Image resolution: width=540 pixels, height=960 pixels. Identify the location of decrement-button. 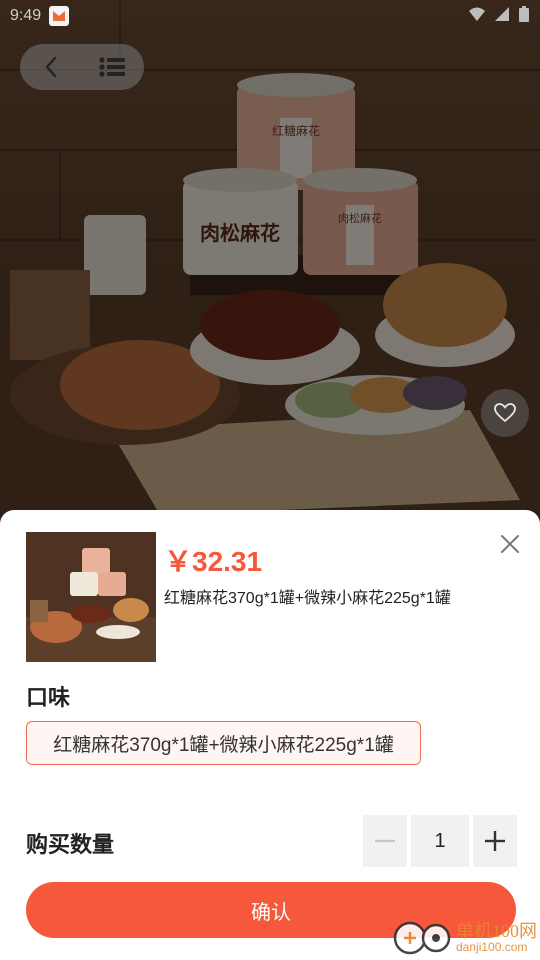
(385, 841).